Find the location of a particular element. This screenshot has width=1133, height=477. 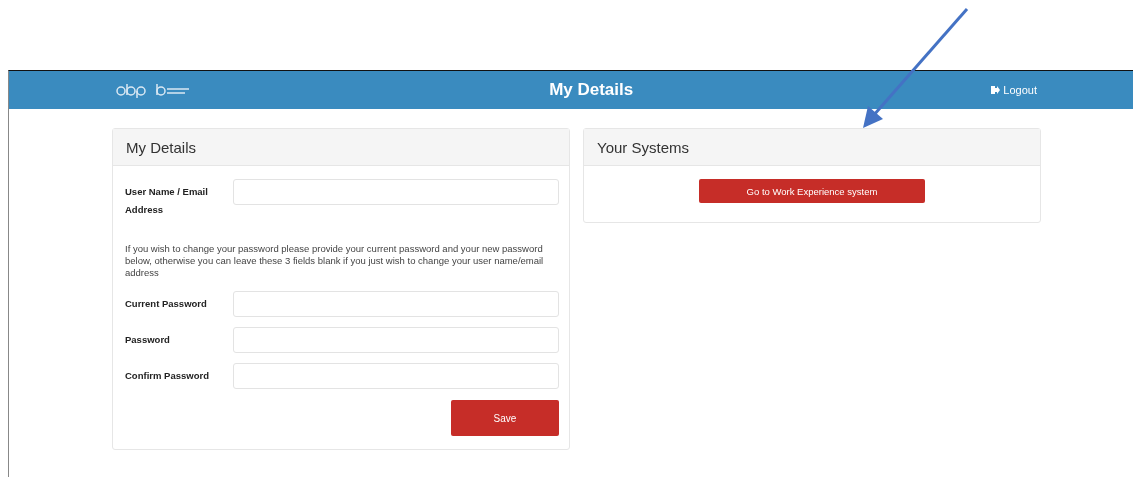

logo-icon is located at coordinates (153, 90).